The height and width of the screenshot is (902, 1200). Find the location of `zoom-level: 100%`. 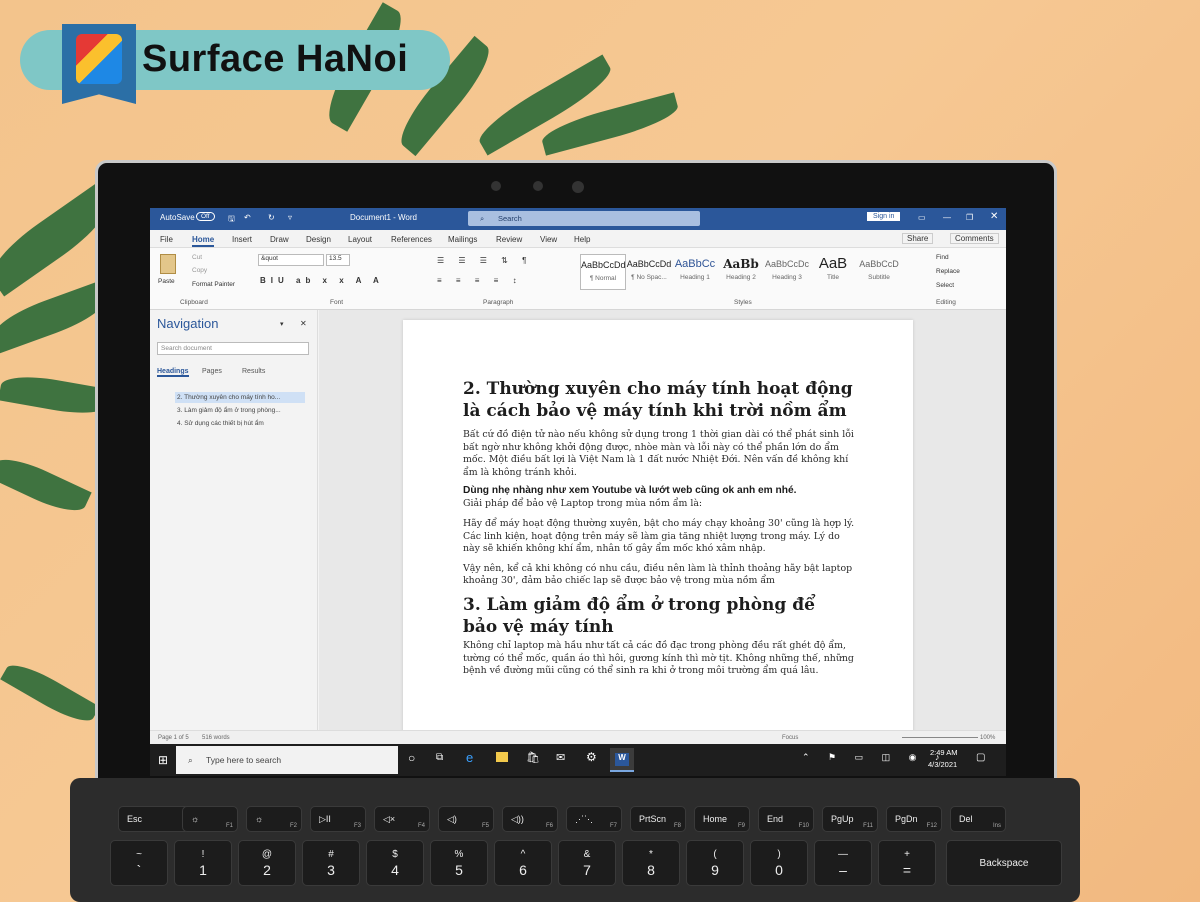

zoom-level: 100% is located at coordinates (987, 738).